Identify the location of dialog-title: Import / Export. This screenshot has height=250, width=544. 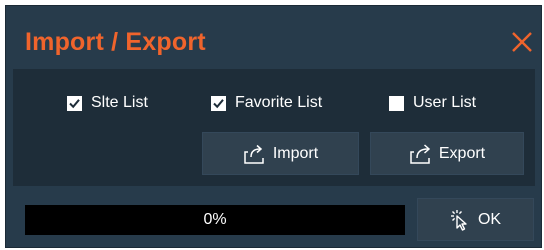
(115, 42).